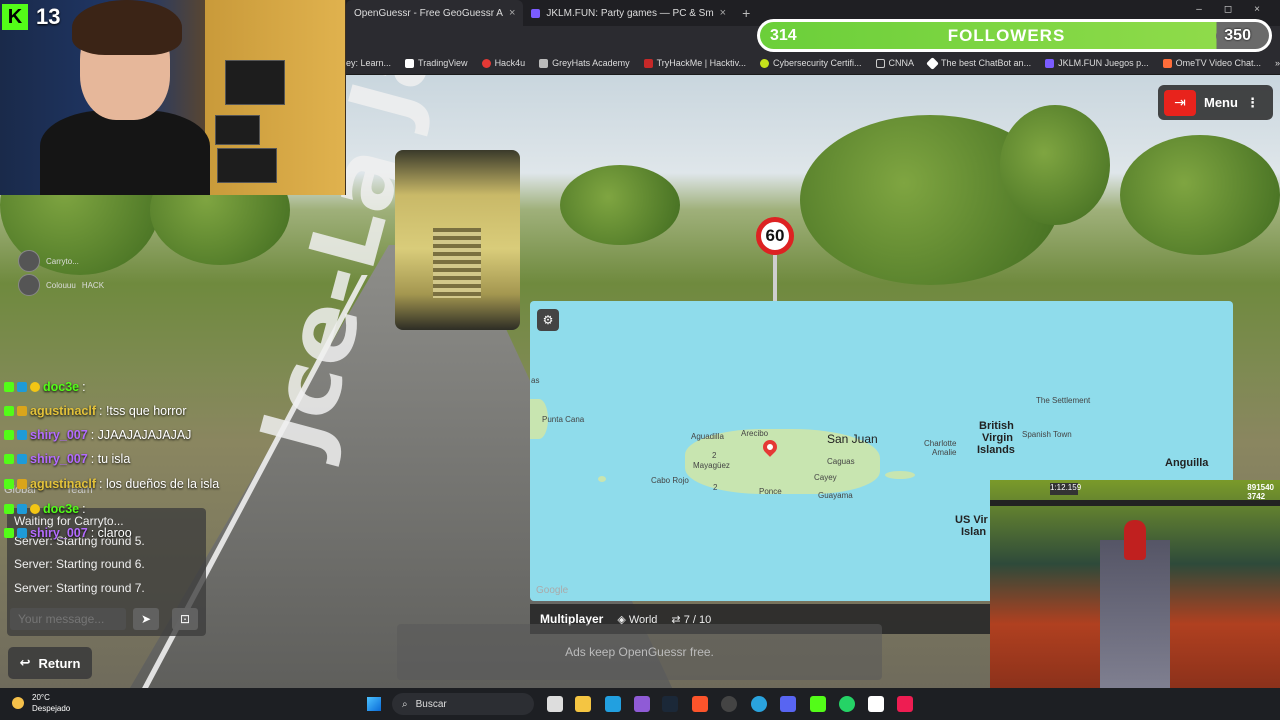 The image size is (1280, 720). Describe the element at coordinates (670, 704) in the screenshot. I see `steam-icon` at that location.